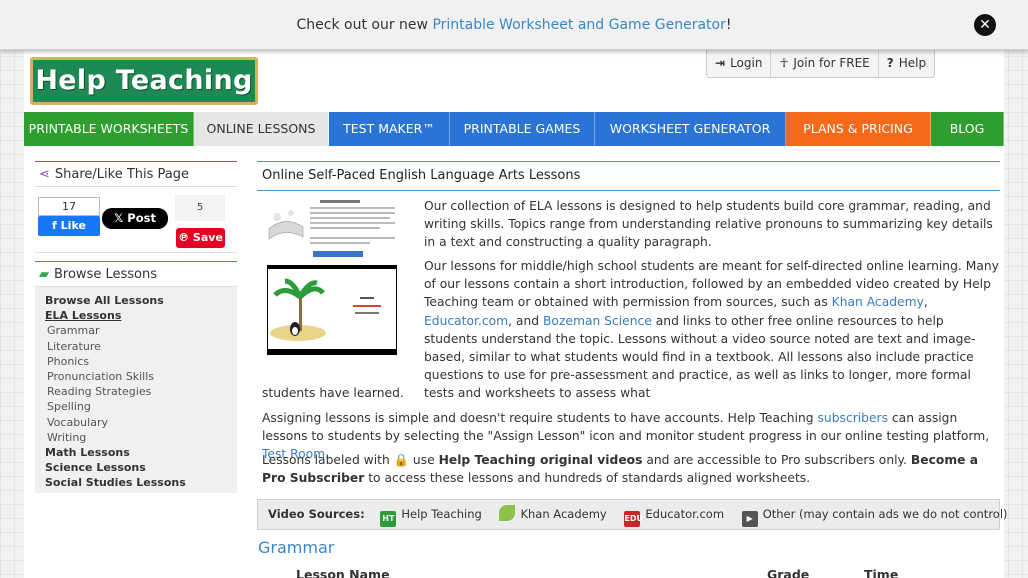  I want to click on question-icon: ?, so click(890, 63).